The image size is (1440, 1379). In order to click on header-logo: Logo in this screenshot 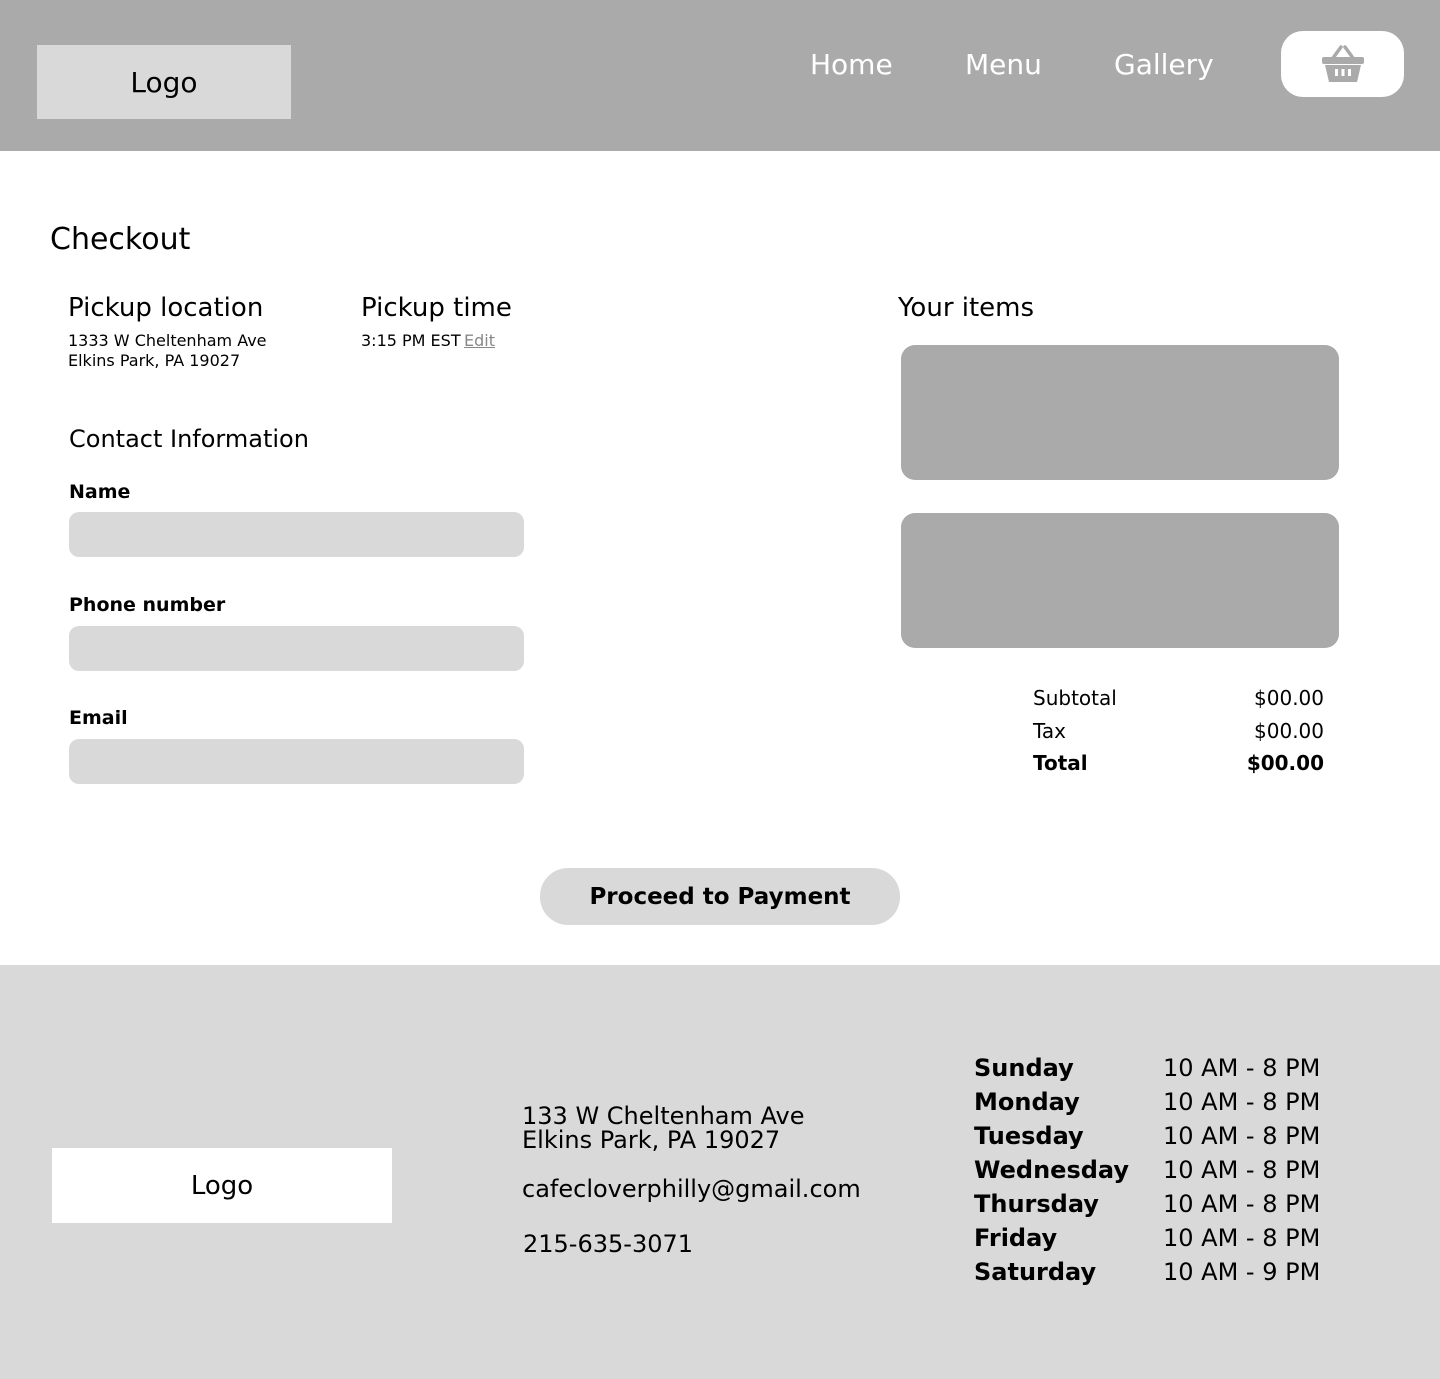, I will do `click(164, 82)`.